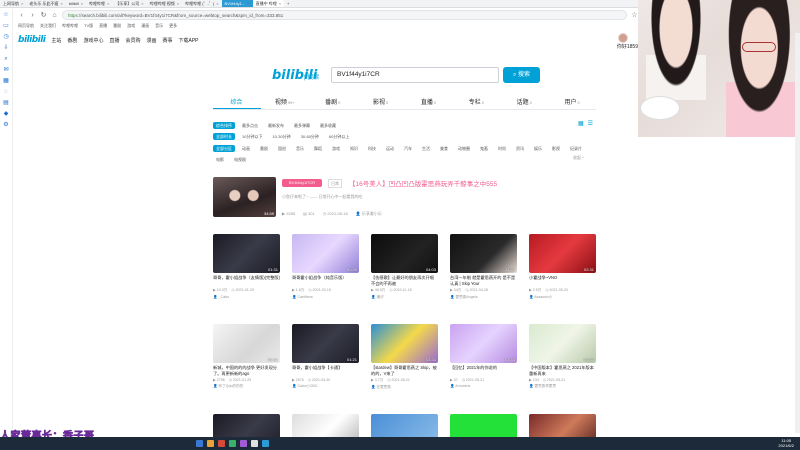 Image resolution: width=800 pixels, height=450 pixels. I want to click on video-title: 哥哥霍小姐战争（纯音乐版）, so click(325, 280).